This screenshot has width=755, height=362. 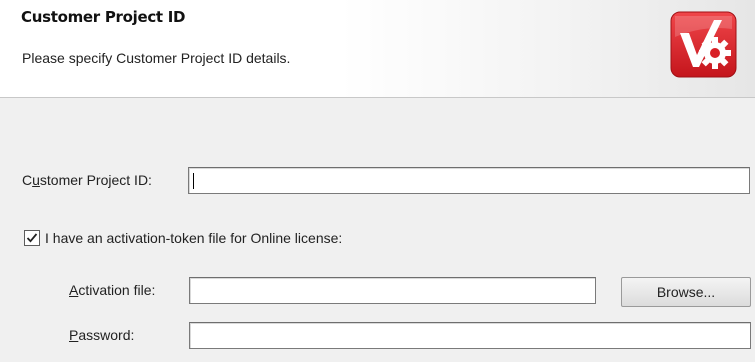 I want to click on activation-file-input, so click(x=392, y=290).